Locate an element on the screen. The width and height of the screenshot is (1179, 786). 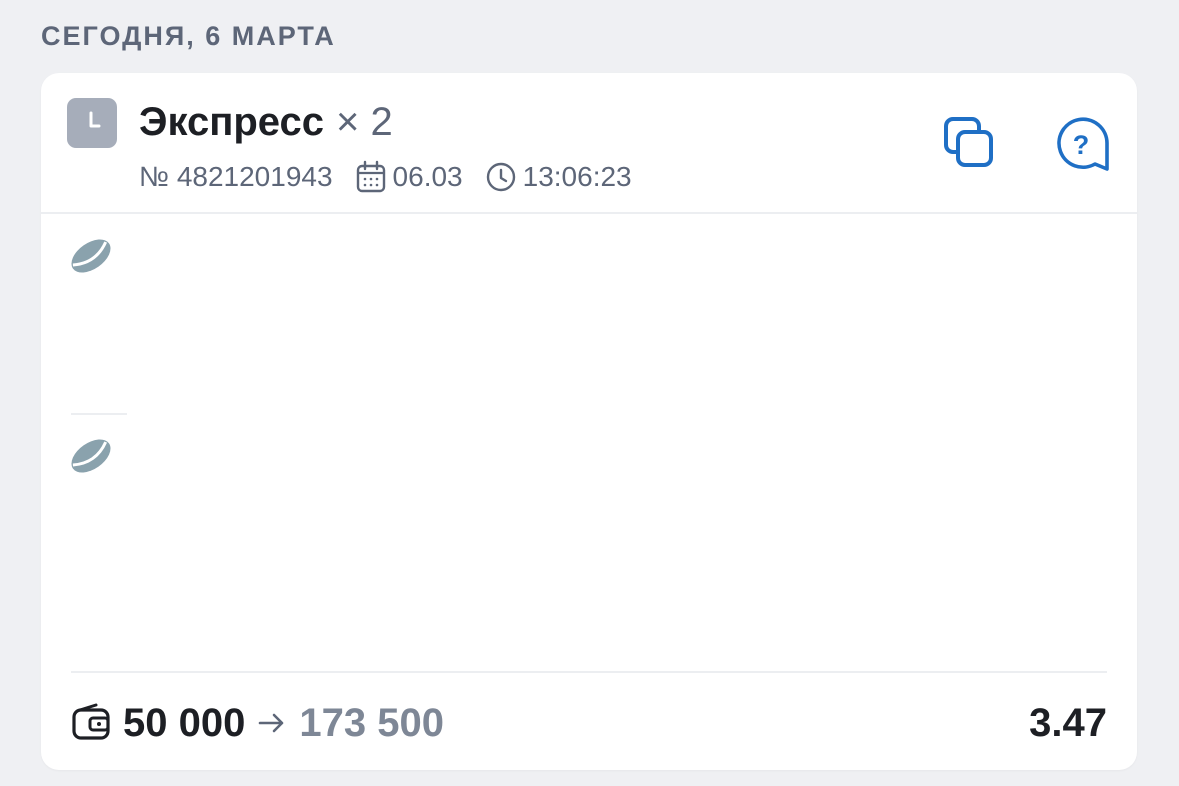
bet-date: 06.03 is located at coordinates (409, 177).